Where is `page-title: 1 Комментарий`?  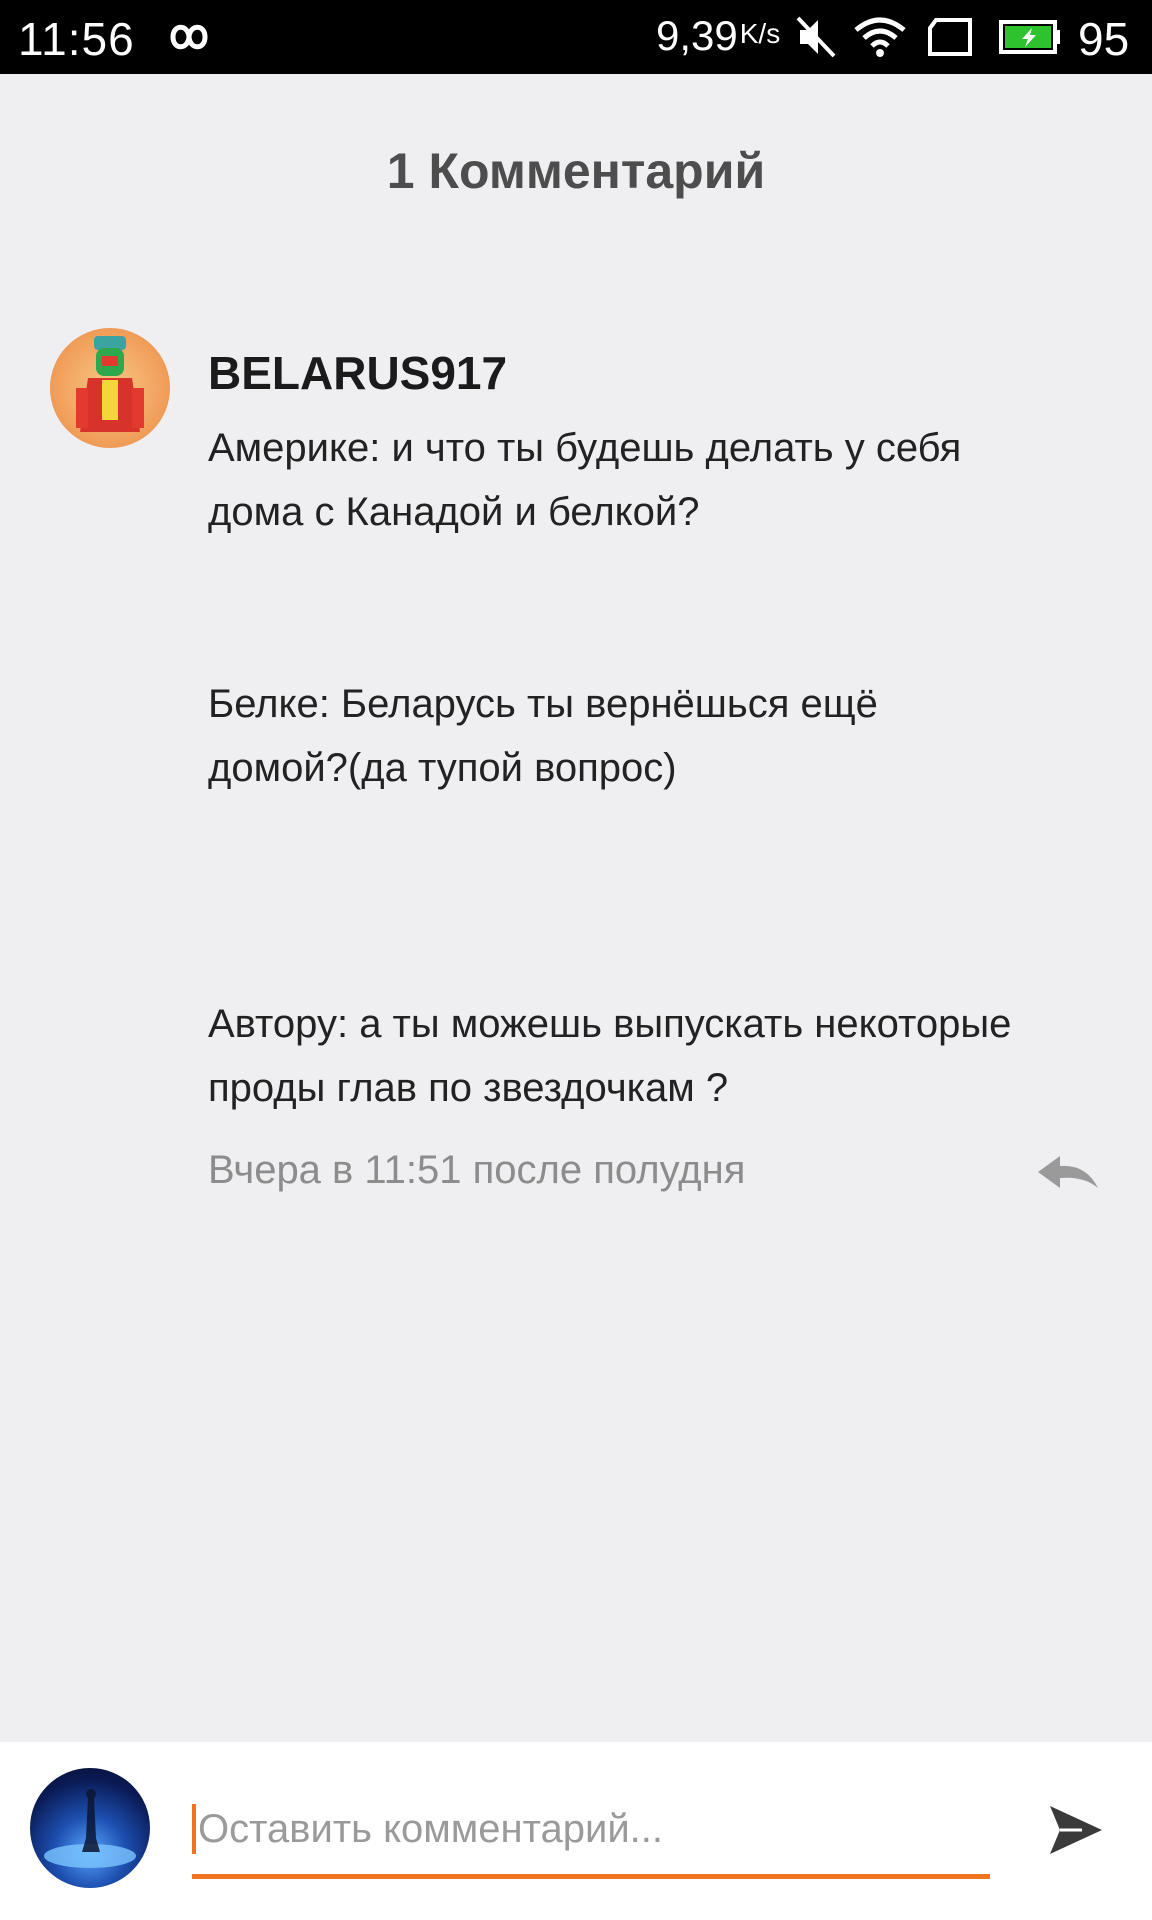
page-title: 1 Комментарий is located at coordinates (576, 171).